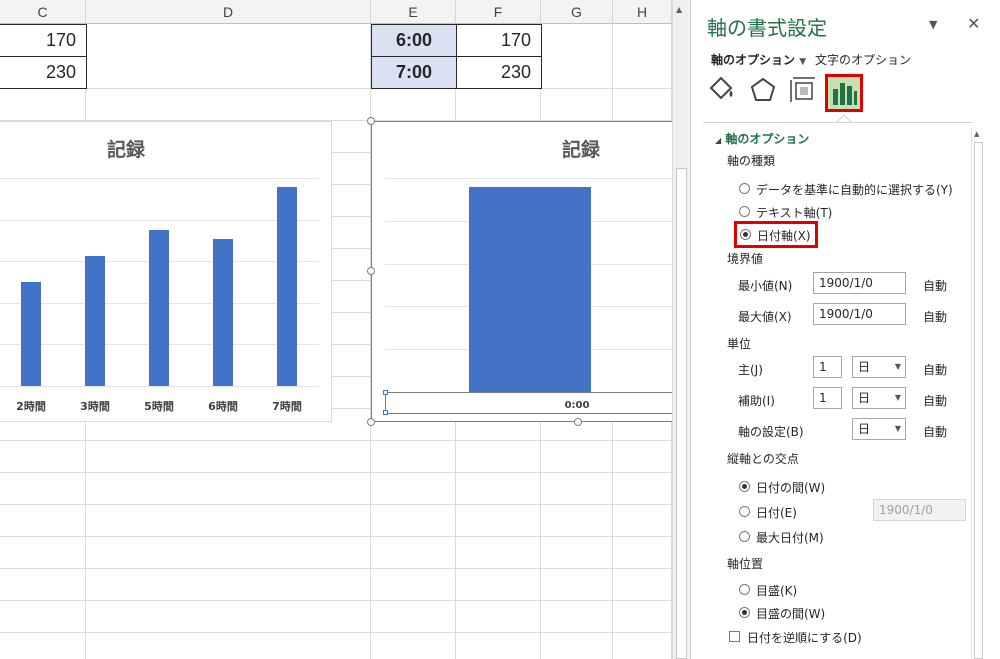 This screenshot has height=659, width=1000. I want to click on minor-auto: 自動, so click(935, 400).